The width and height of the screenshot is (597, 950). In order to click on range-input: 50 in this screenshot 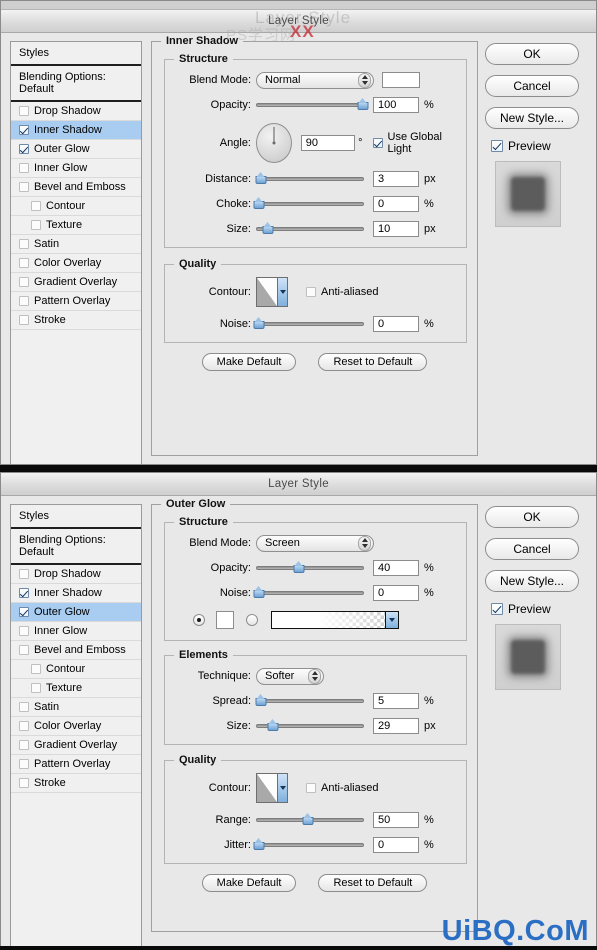, I will do `click(396, 820)`.